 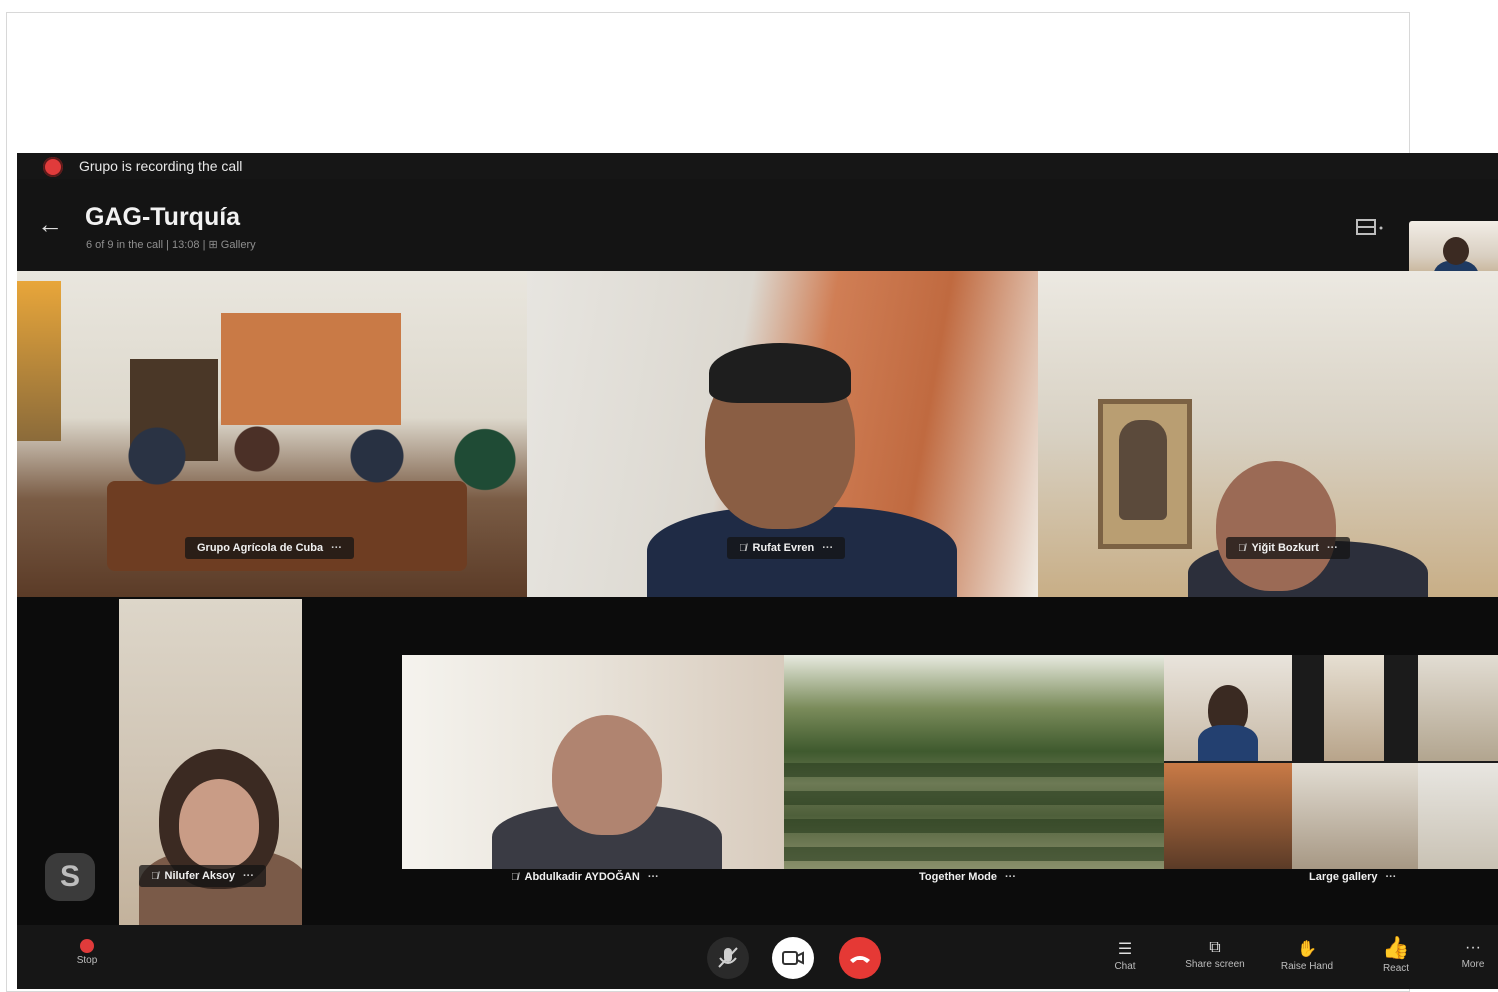 I want to click on large-gallery-tile, so click(x=1331, y=762).